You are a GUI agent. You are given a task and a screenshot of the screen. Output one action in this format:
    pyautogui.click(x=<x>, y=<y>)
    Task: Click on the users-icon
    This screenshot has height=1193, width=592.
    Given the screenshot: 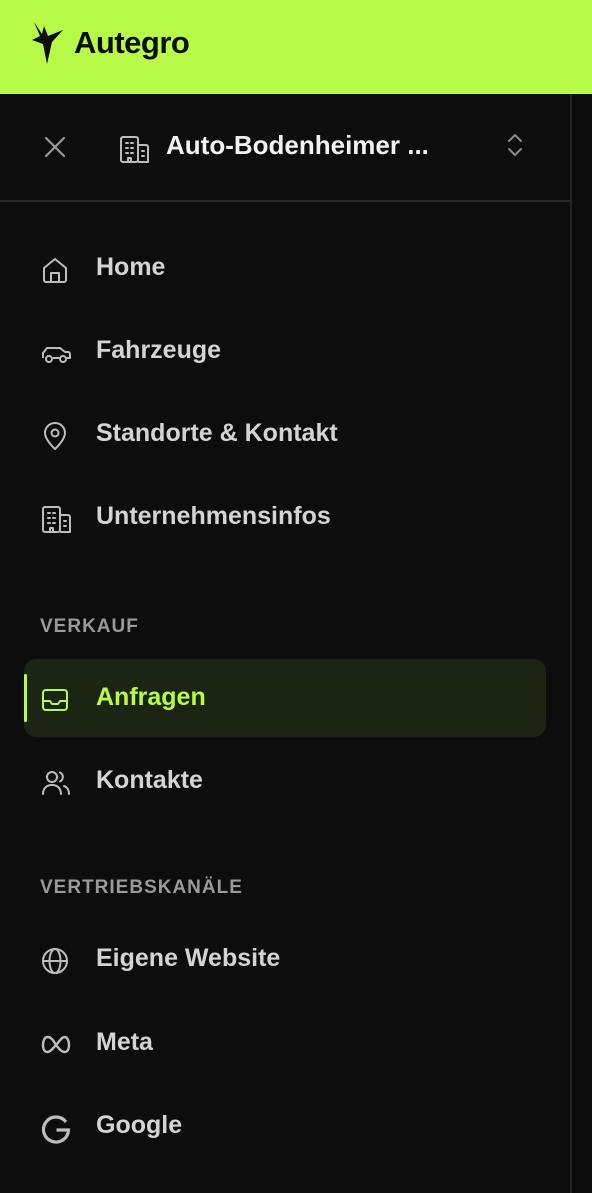 What is the action you would take?
    pyautogui.click(x=55, y=783)
    